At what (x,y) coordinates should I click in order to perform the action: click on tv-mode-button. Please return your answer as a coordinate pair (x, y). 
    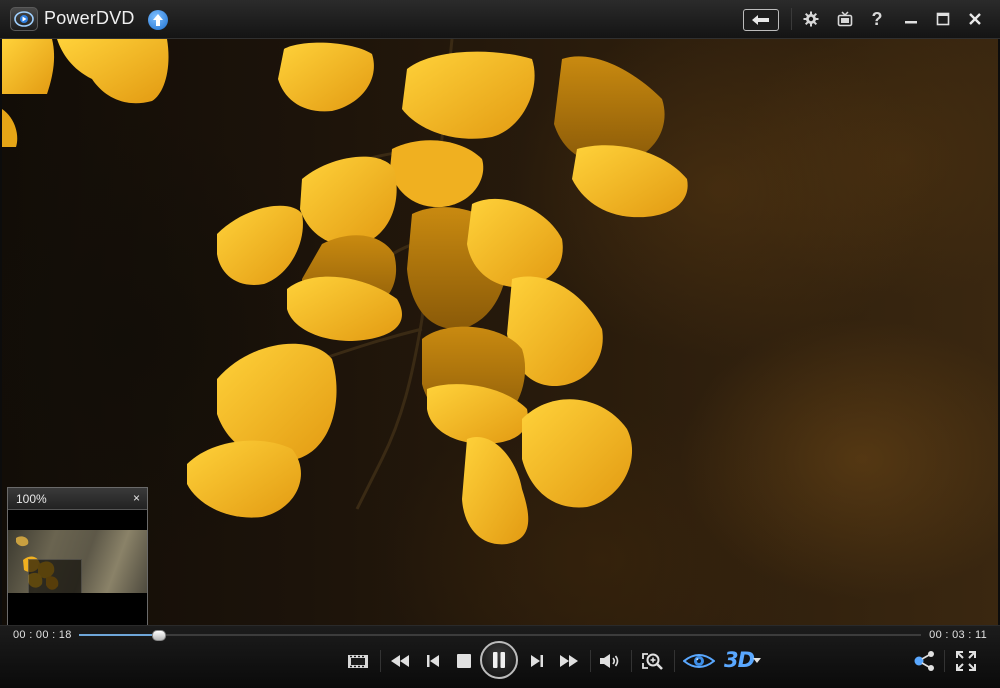
    Looking at the image, I should click on (845, 19).